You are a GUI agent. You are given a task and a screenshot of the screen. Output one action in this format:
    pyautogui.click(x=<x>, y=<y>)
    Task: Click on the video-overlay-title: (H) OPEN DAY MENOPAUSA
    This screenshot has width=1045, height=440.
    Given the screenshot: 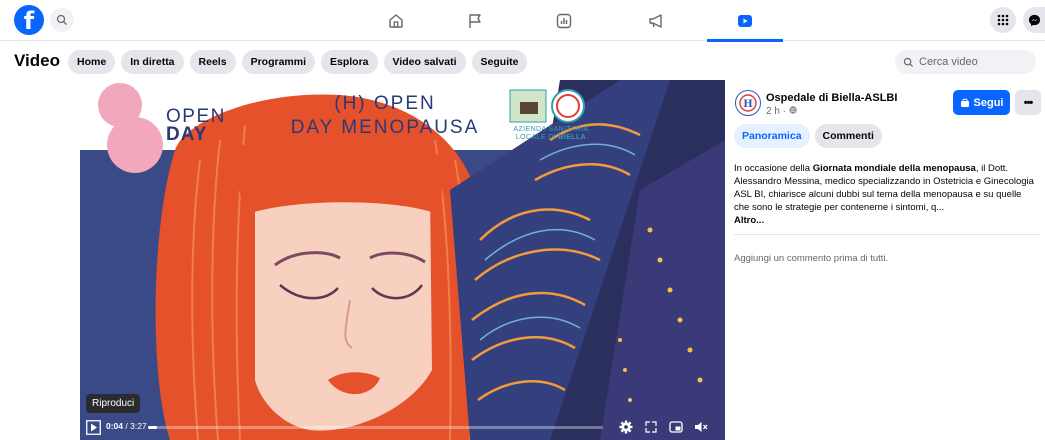 What is the action you would take?
    pyautogui.click(x=385, y=116)
    